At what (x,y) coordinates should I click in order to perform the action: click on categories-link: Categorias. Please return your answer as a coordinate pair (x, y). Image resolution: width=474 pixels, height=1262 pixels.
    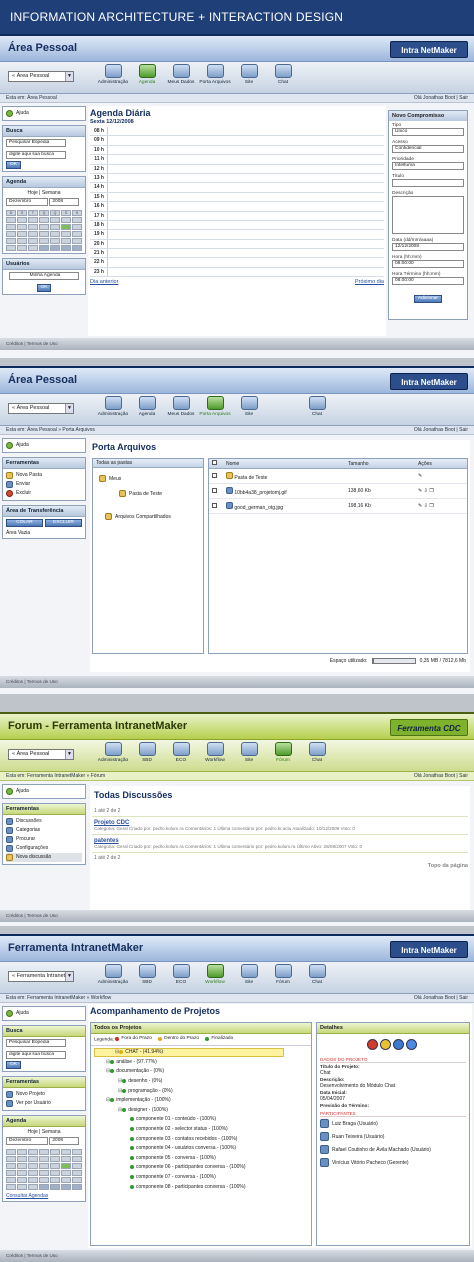
    Looking at the image, I should click on (44, 830).